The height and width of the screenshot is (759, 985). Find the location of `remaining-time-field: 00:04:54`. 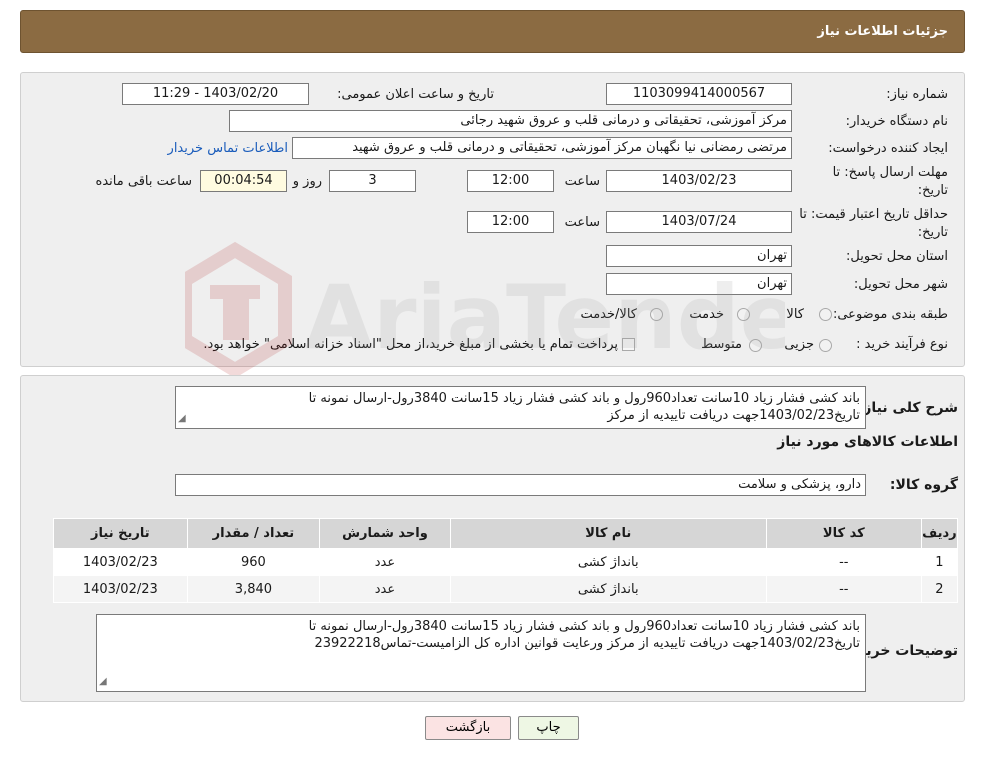

remaining-time-field: 00:04:54 is located at coordinates (243, 181).